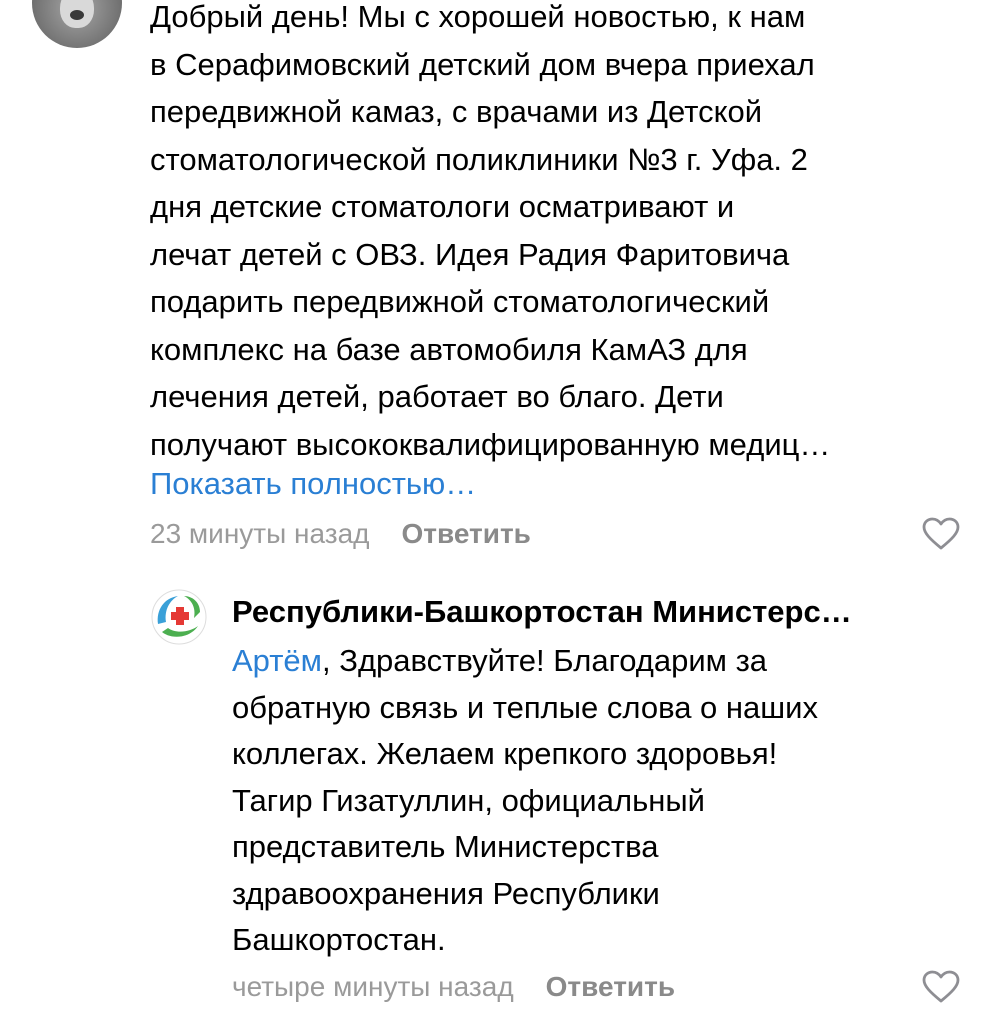 This screenshot has height=1024, width=998. Describe the element at coordinates (260, 533) in the screenshot. I see `comment-timestamp: 23 минуты назад` at that location.